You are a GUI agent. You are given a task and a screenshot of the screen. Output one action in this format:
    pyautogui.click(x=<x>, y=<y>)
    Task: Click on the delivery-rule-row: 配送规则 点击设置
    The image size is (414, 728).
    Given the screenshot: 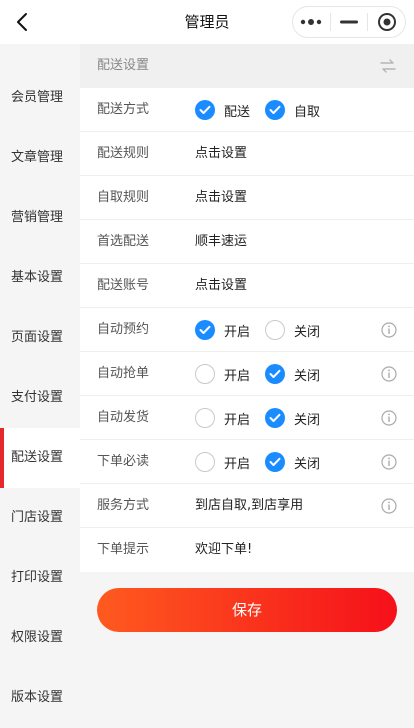 What is the action you would take?
    pyautogui.click(x=247, y=154)
    